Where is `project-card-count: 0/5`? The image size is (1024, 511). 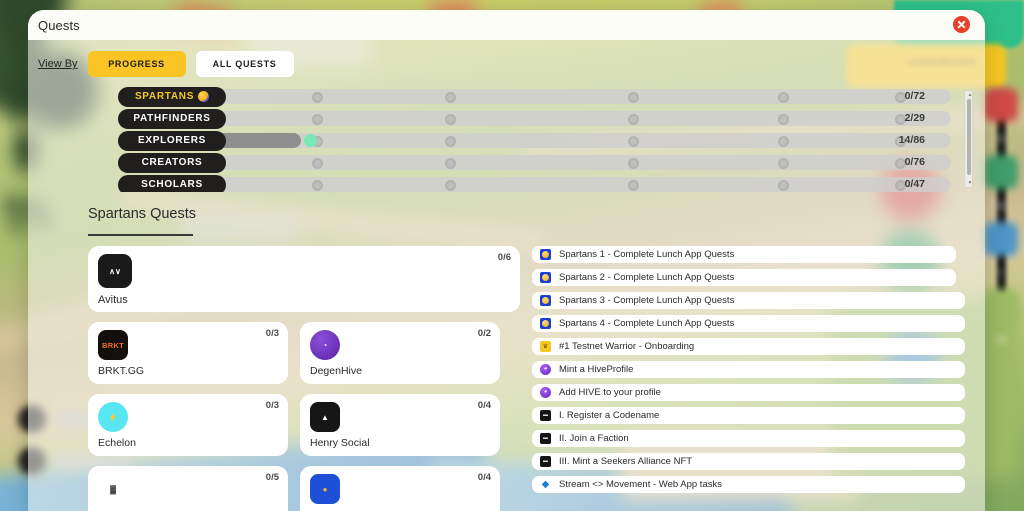 project-card-count: 0/5 is located at coordinates (272, 477).